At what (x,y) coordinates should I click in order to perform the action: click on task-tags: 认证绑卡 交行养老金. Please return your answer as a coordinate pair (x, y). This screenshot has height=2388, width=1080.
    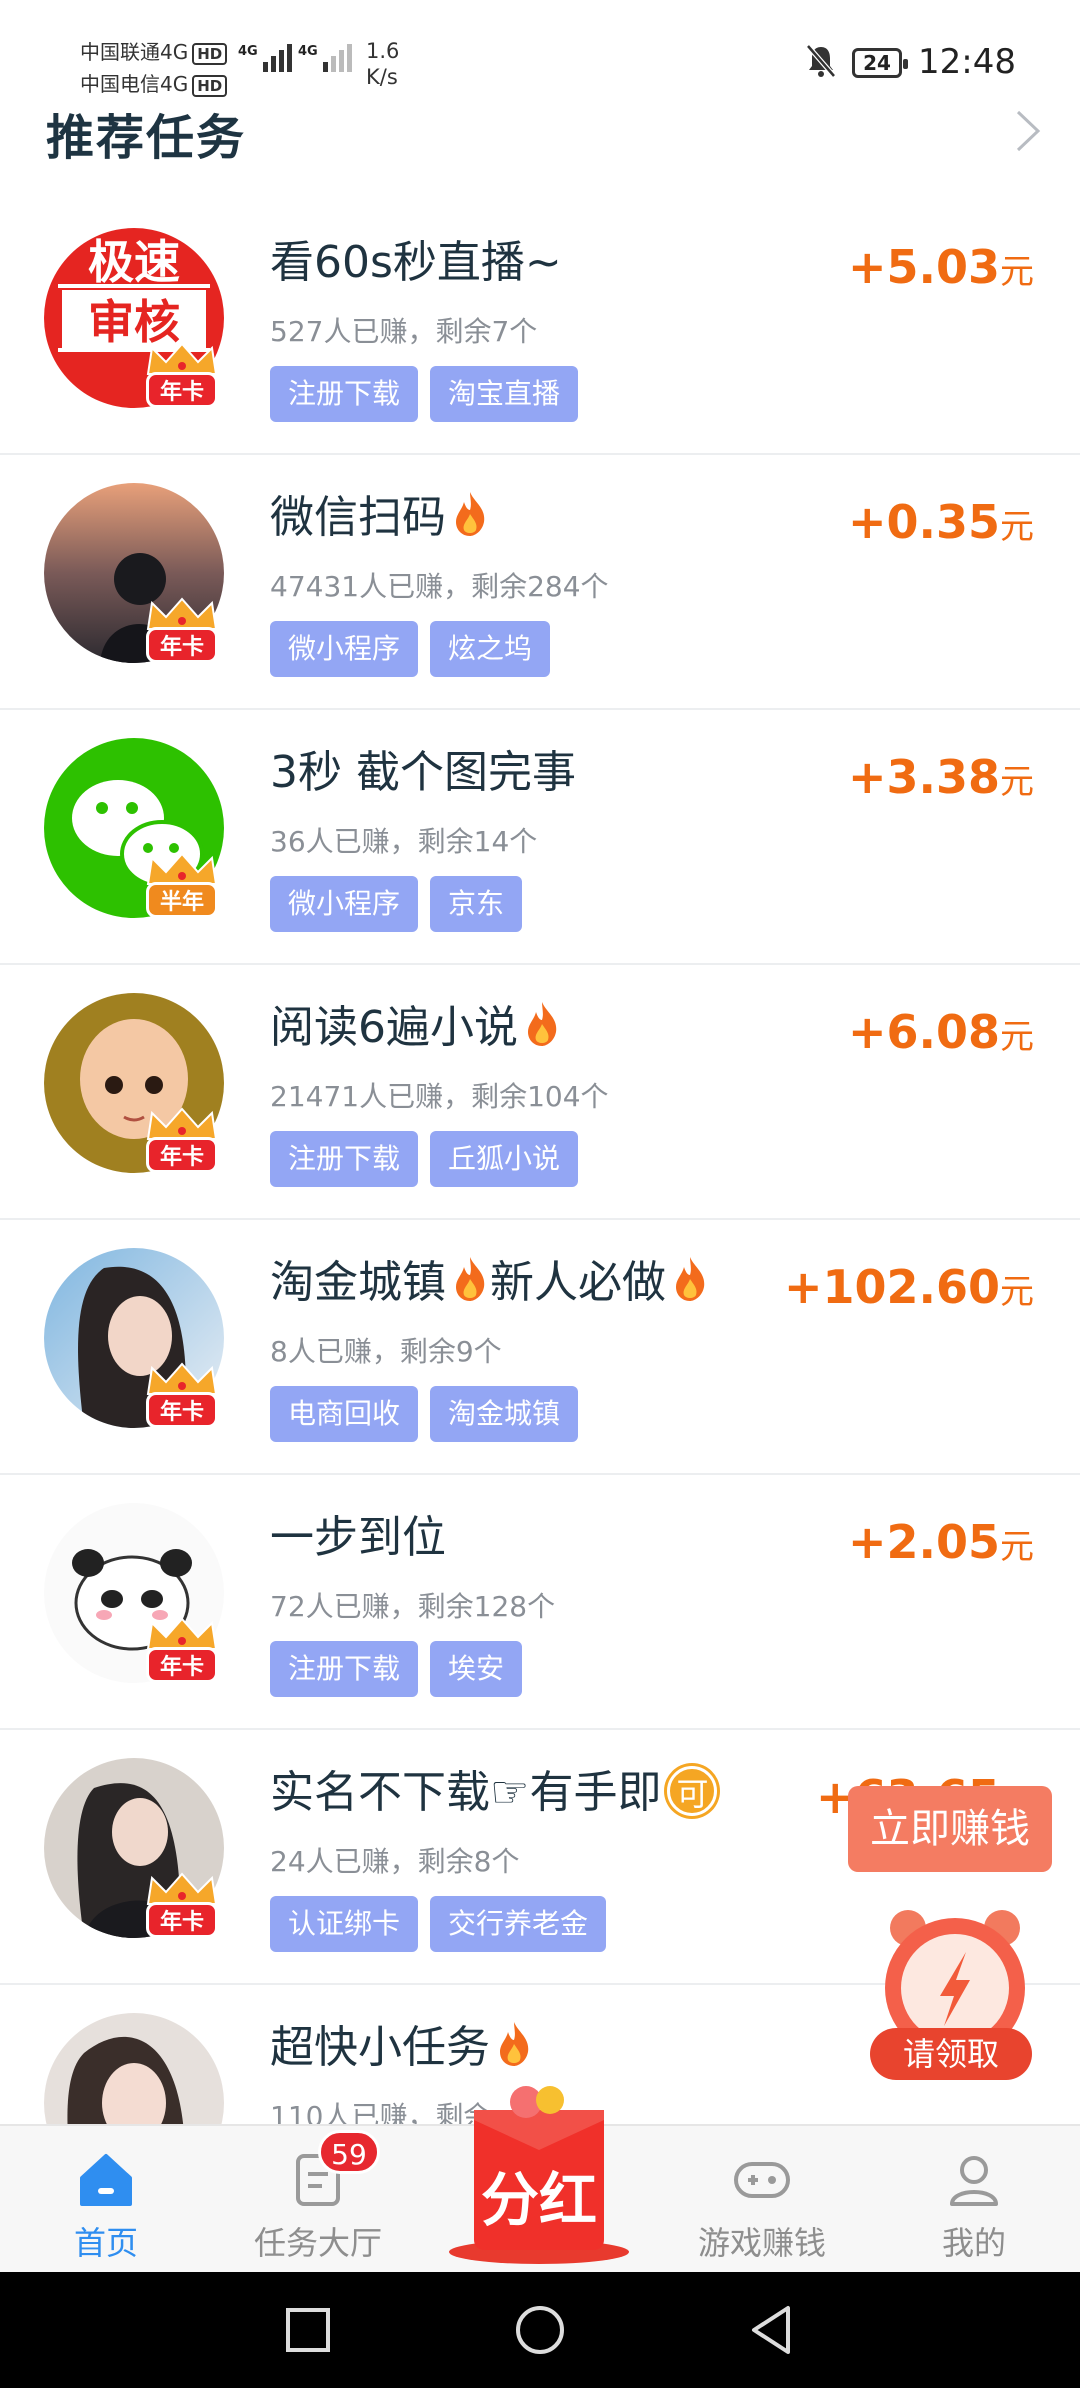
    Looking at the image, I should click on (438, 1924).